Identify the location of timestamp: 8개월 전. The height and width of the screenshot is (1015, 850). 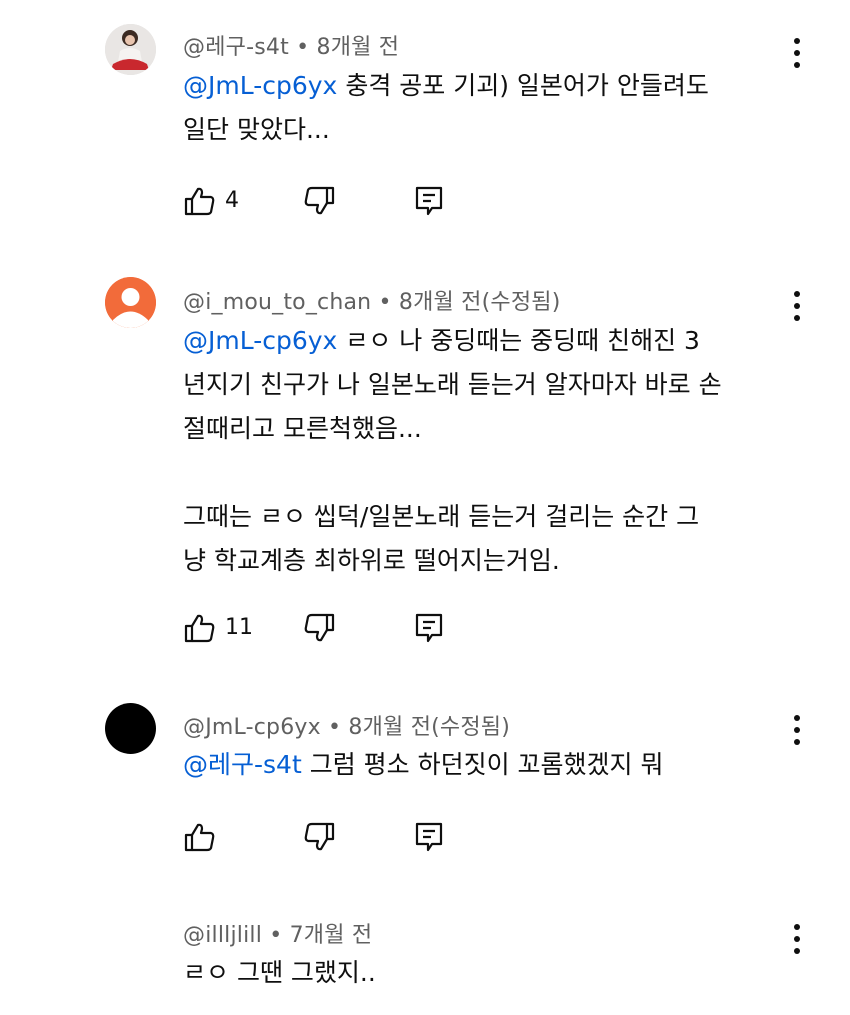
(358, 47).